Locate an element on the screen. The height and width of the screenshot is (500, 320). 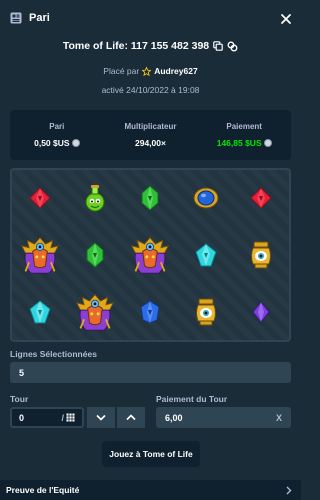
fairness-label: Preuve de l'Equité is located at coordinates (43, 490).